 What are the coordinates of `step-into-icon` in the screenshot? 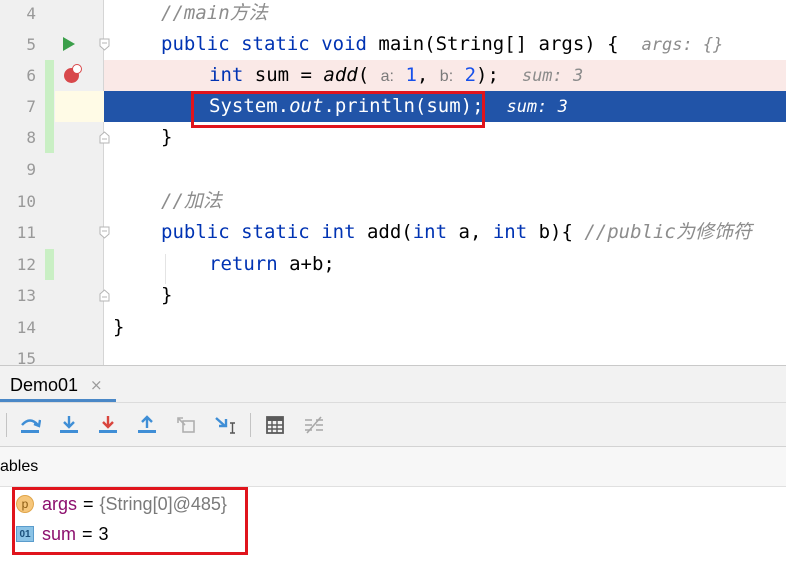 It's located at (69, 425).